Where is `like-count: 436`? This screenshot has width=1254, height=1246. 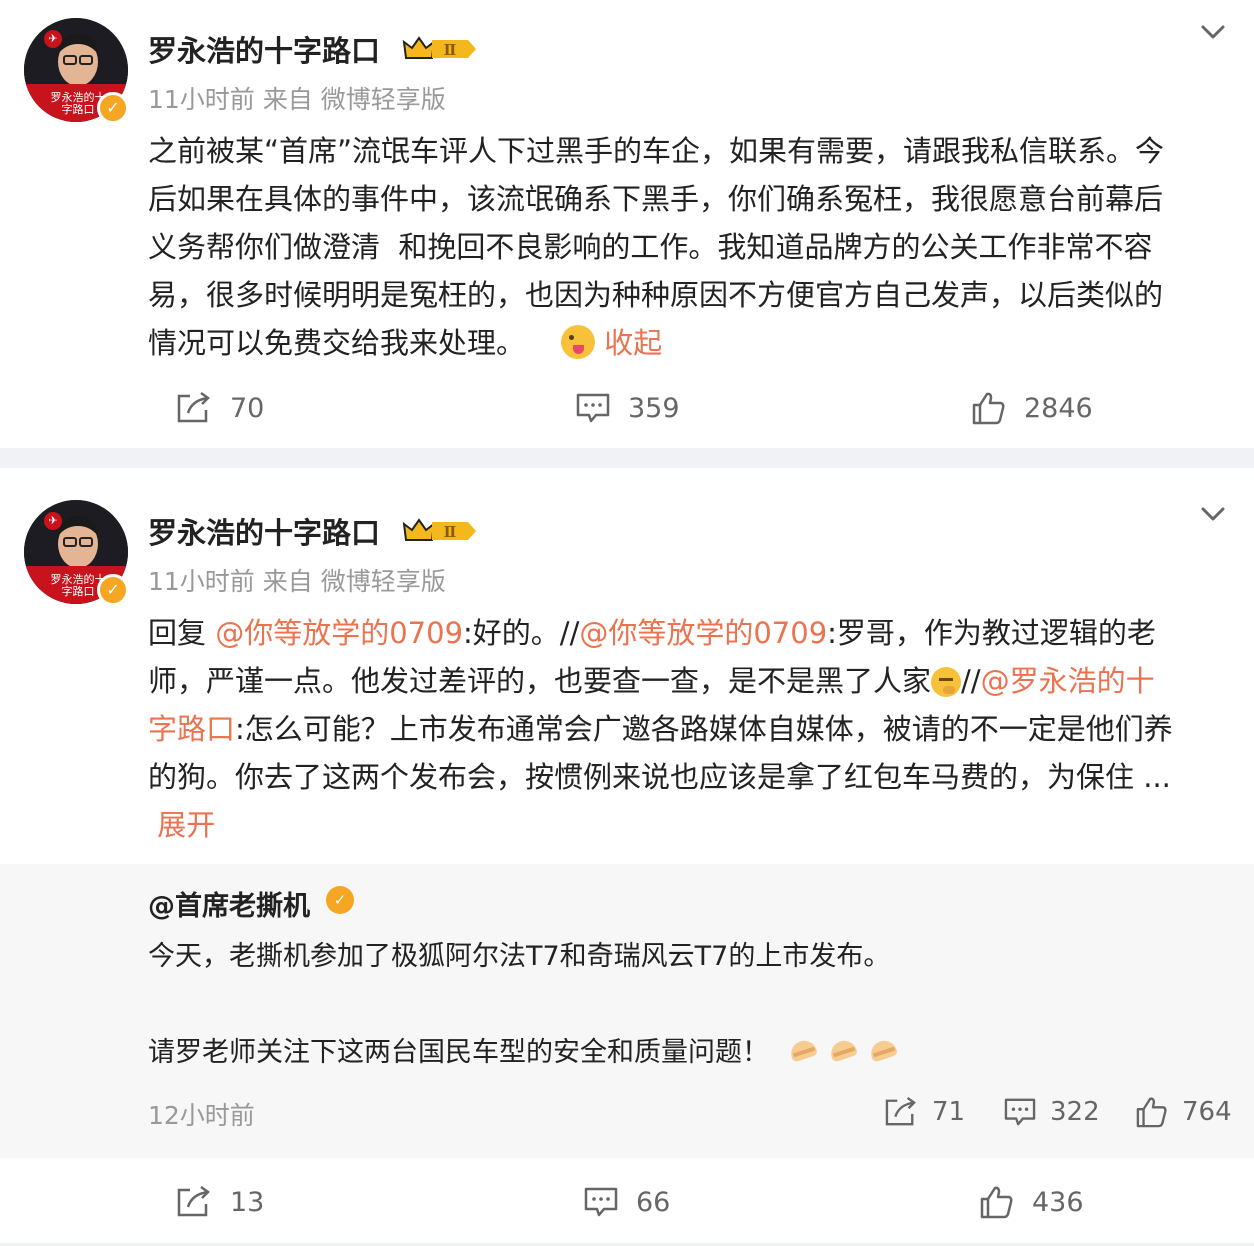 like-count: 436 is located at coordinates (1058, 1202).